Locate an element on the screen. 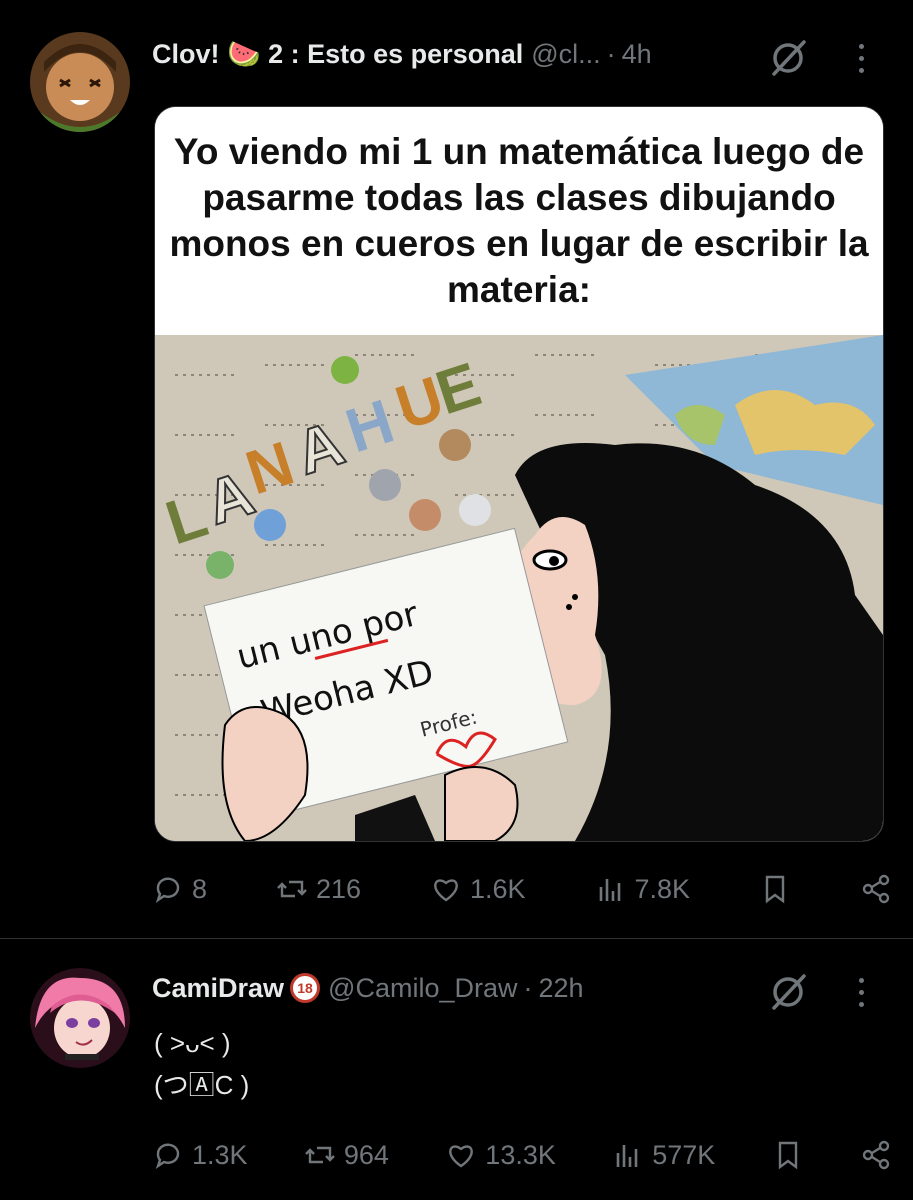 The image size is (913, 1200). post-time: 4h is located at coordinates (637, 54).